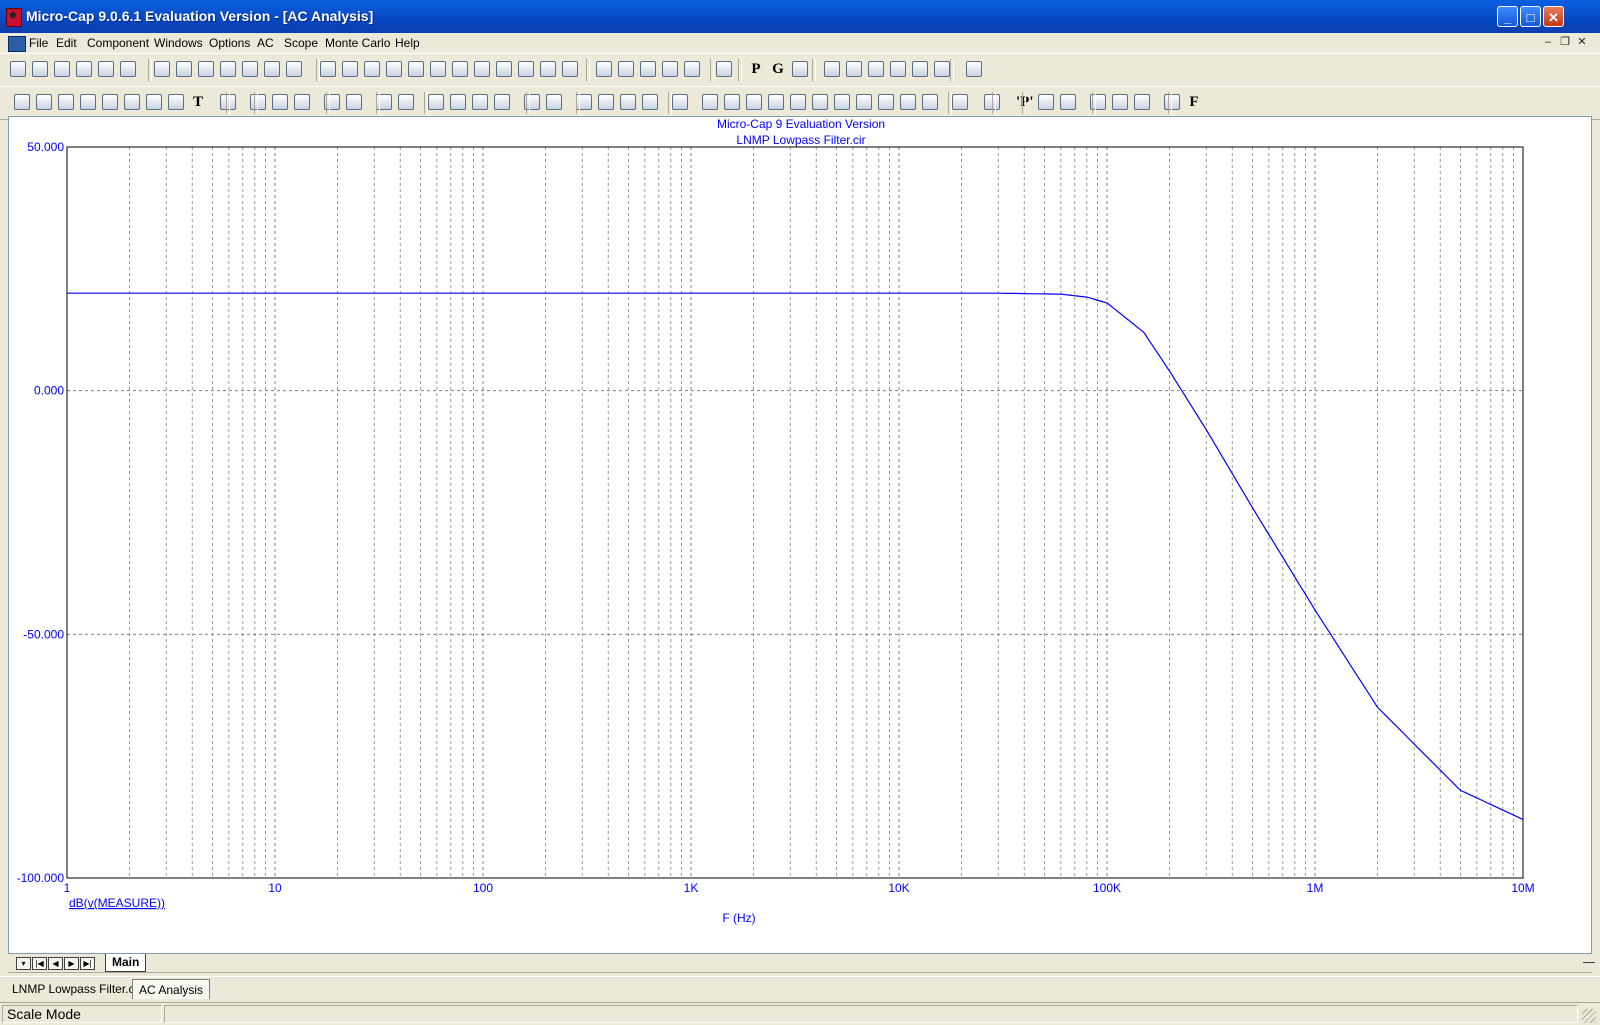 This screenshot has width=1600, height=1025. Describe the element at coordinates (110, 102) in the screenshot. I see `graph-tool-3-icon` at that location.